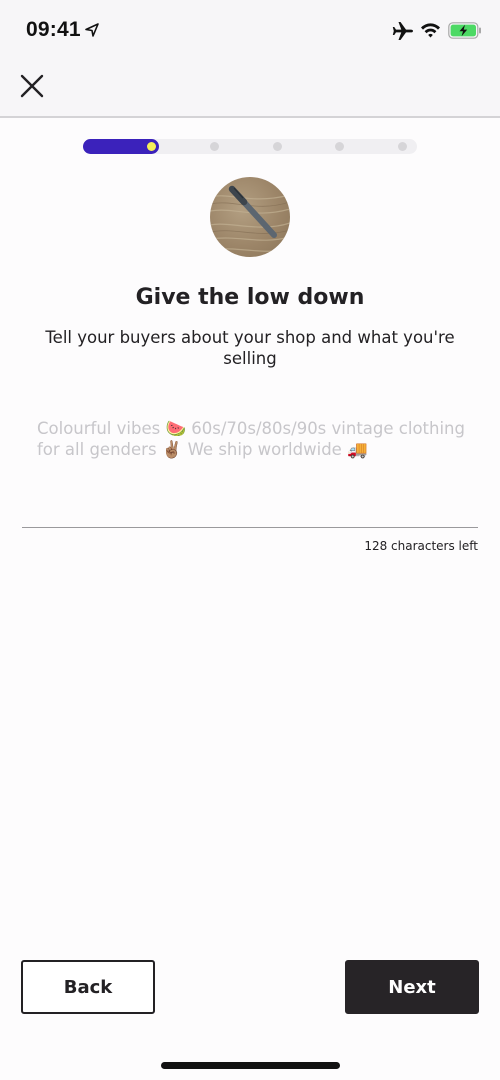 This screenshot has height=1080, width=500. I want to click on status-bar: 09:41, so click(250, 30).